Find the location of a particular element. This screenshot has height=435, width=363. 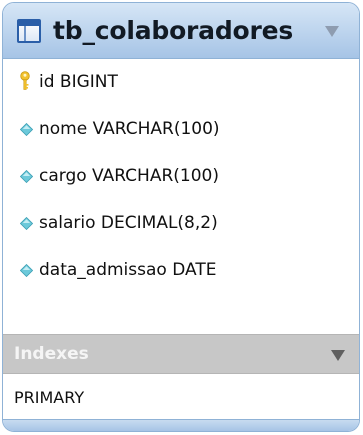

table-footer is located at coordinates (181, 425).